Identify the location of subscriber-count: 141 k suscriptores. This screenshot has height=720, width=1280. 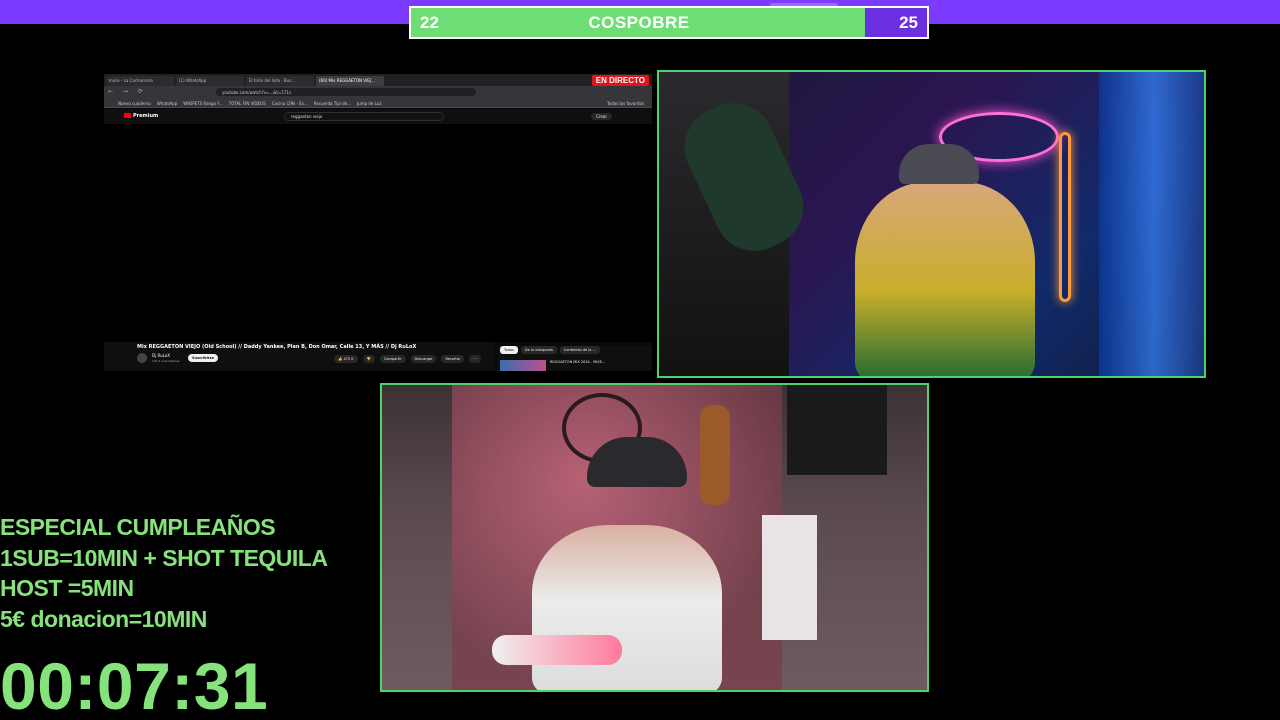
(166, 361).